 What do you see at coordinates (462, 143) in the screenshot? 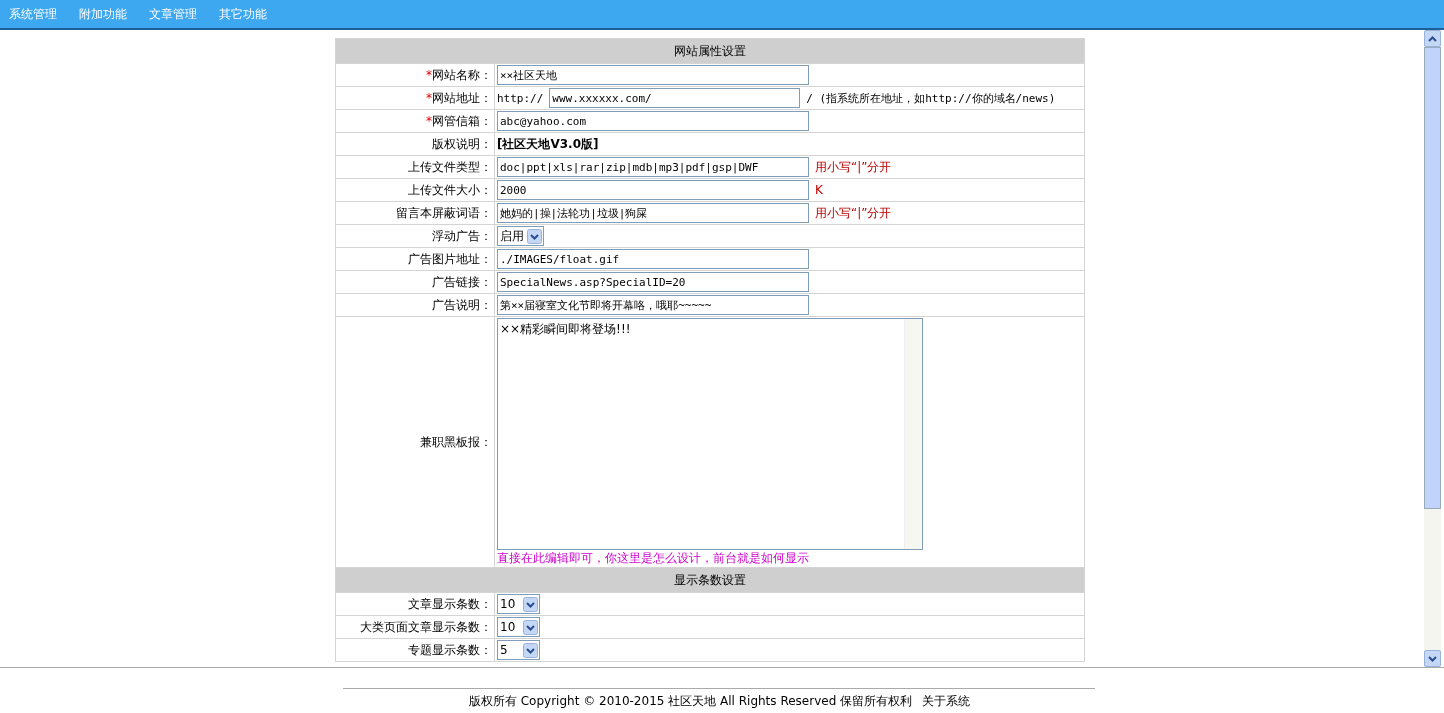
I see `field-label: 版权说明：` at bounding box center [462, 143].